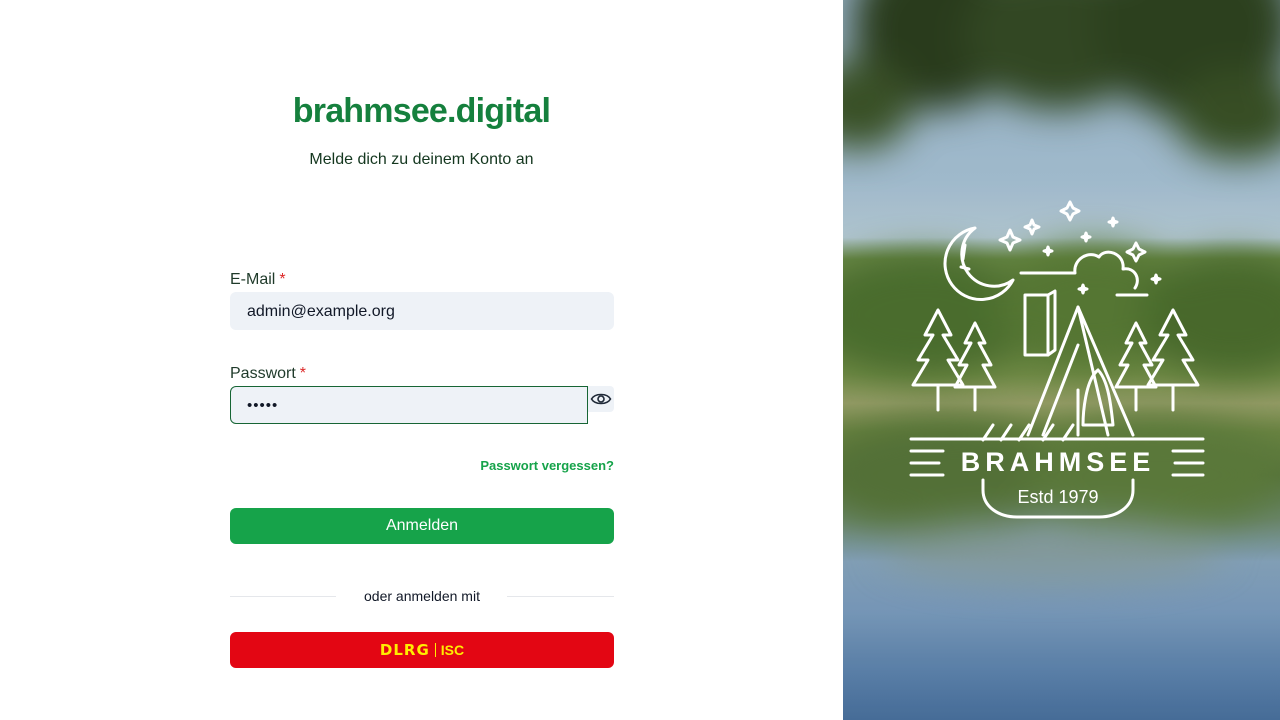 Image resolution: width=1280 pixels, height=720 pixels. I want to click on password-label: Passwort *, so click(268, 374).